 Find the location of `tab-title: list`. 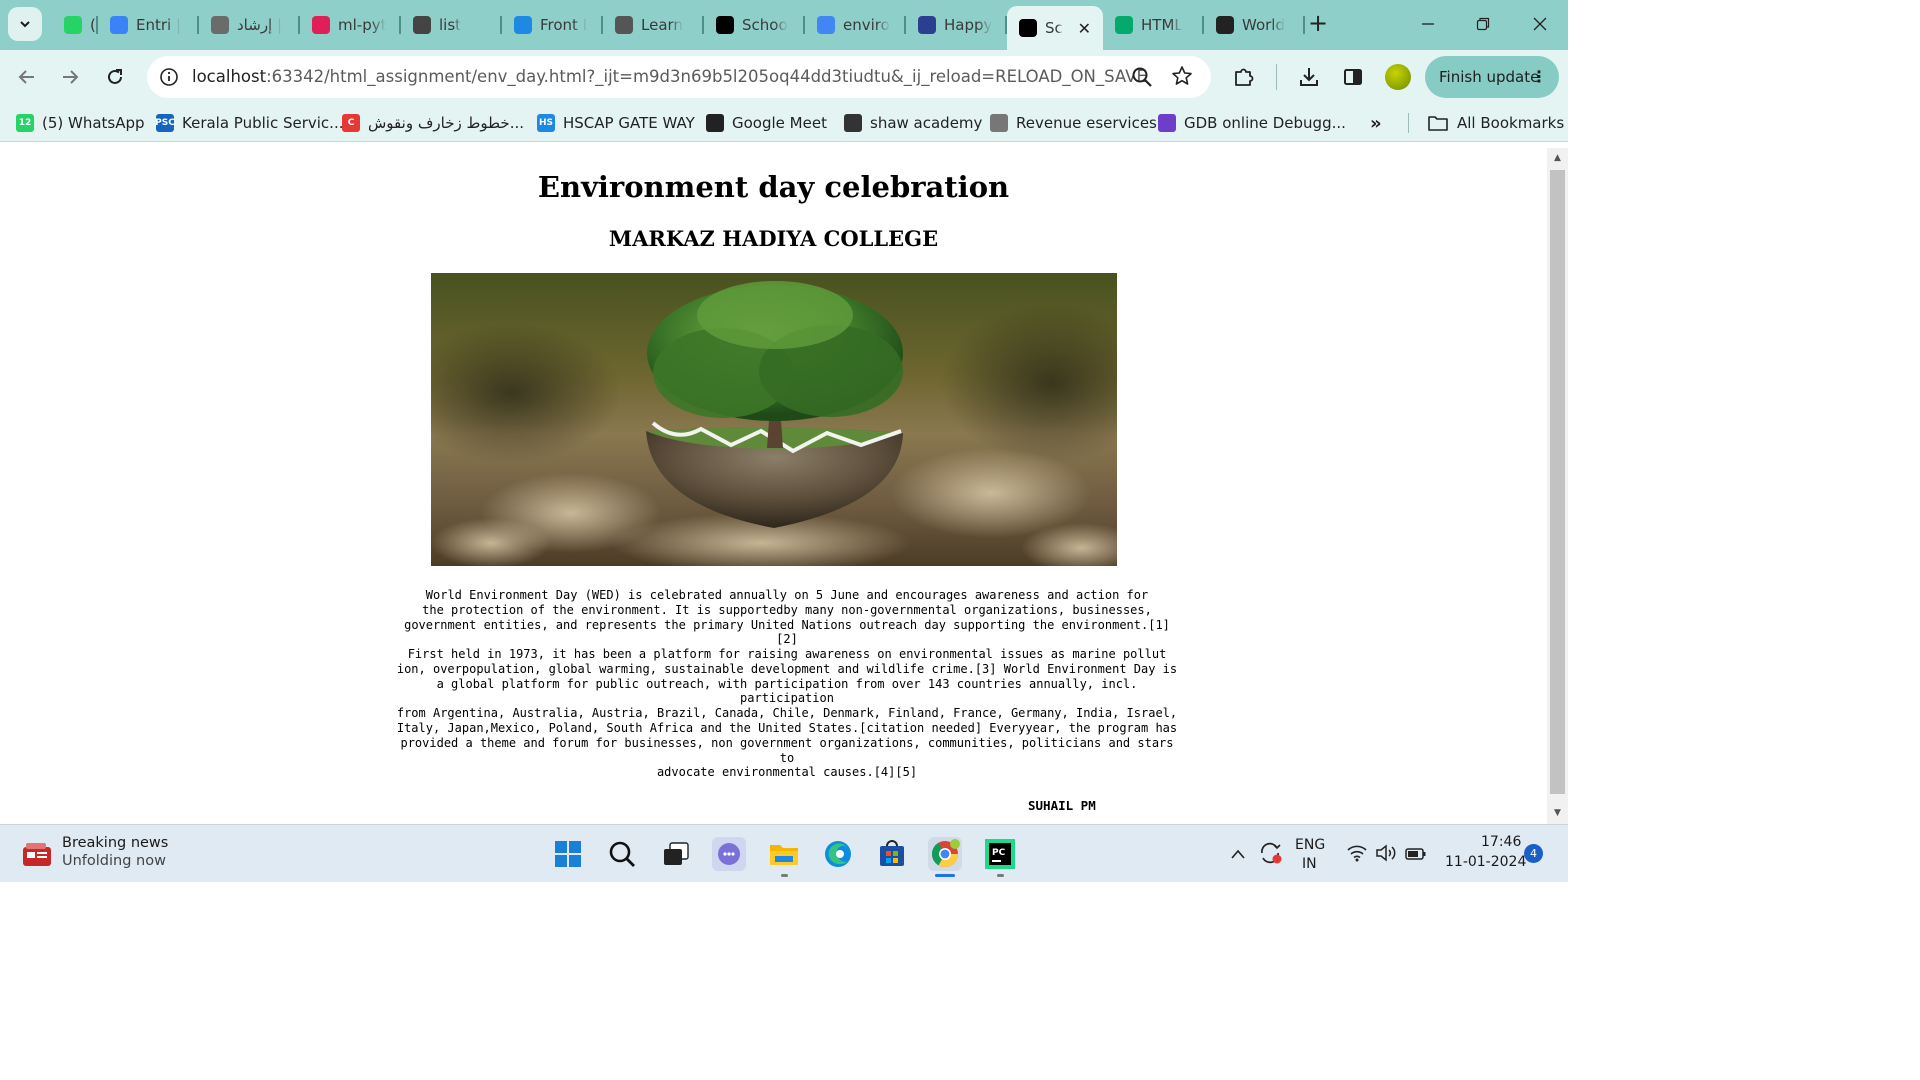

tab-title: list is located at coordinates (450, 25).